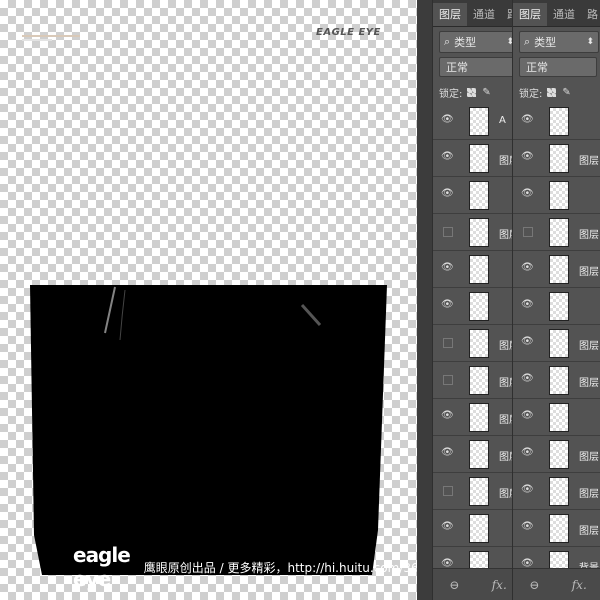 The width and height of the screenshot is (600, 600). What do you see at coordinates (502, 120) in the screenshot?
I see `layer-name: A` at bounding box center [502, 120].